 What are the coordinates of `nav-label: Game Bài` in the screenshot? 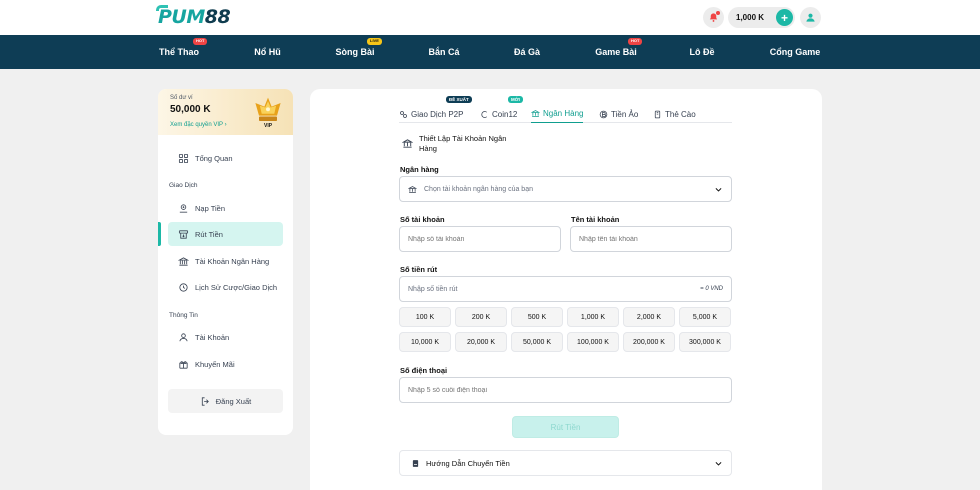 It's located at (616, 52).